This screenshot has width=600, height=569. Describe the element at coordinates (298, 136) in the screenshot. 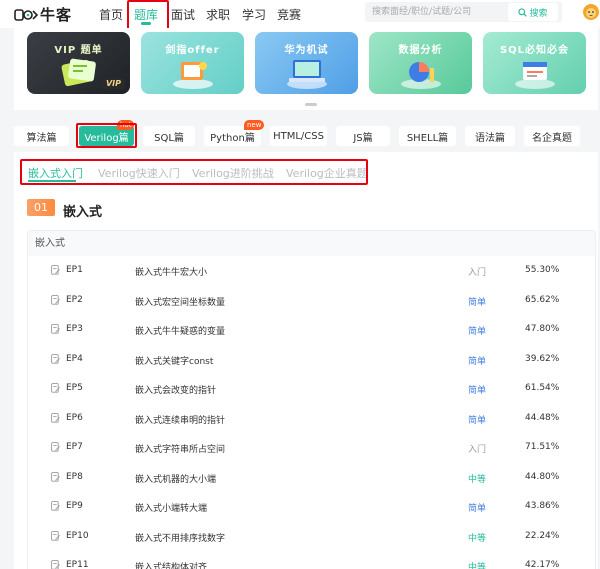

I see `category-html-css: HTML/CSS` at that location.